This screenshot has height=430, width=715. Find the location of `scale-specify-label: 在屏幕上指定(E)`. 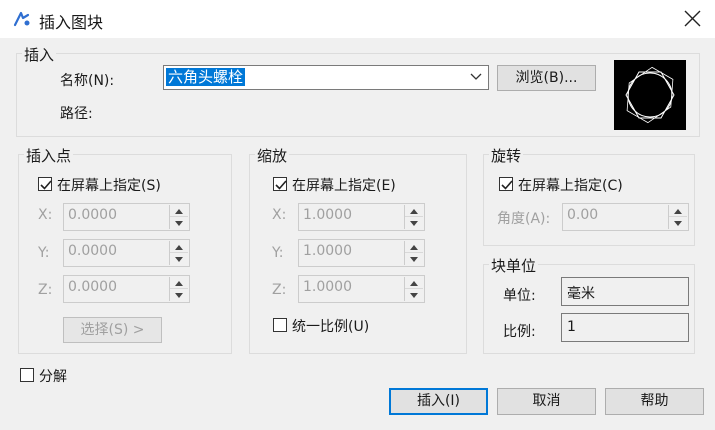

scale-specify-label: 在屏幕上指定(E) is located at coordinates (344, 186).